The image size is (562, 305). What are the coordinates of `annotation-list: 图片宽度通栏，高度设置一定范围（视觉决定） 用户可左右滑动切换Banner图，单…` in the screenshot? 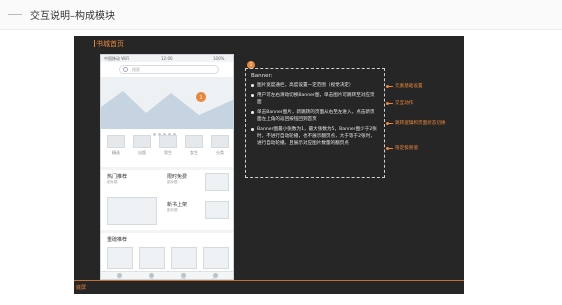 It's located at (315, 114).